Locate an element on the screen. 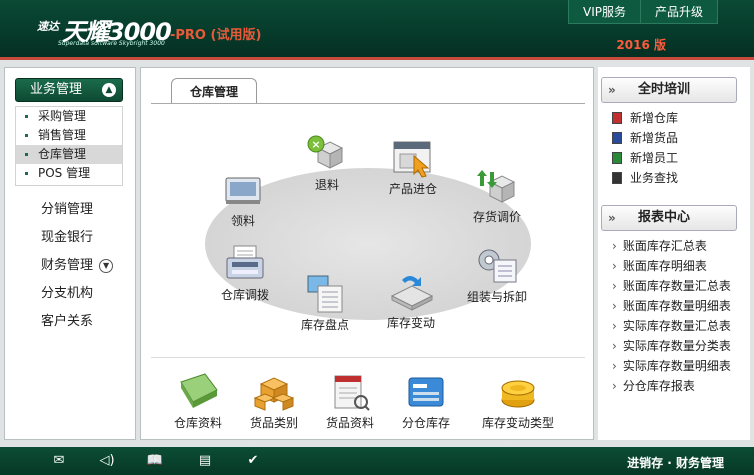 The width and height of the screenshot is (754, 475). report-link: › 分仓库存报表 is located at coordinates (653, 385).